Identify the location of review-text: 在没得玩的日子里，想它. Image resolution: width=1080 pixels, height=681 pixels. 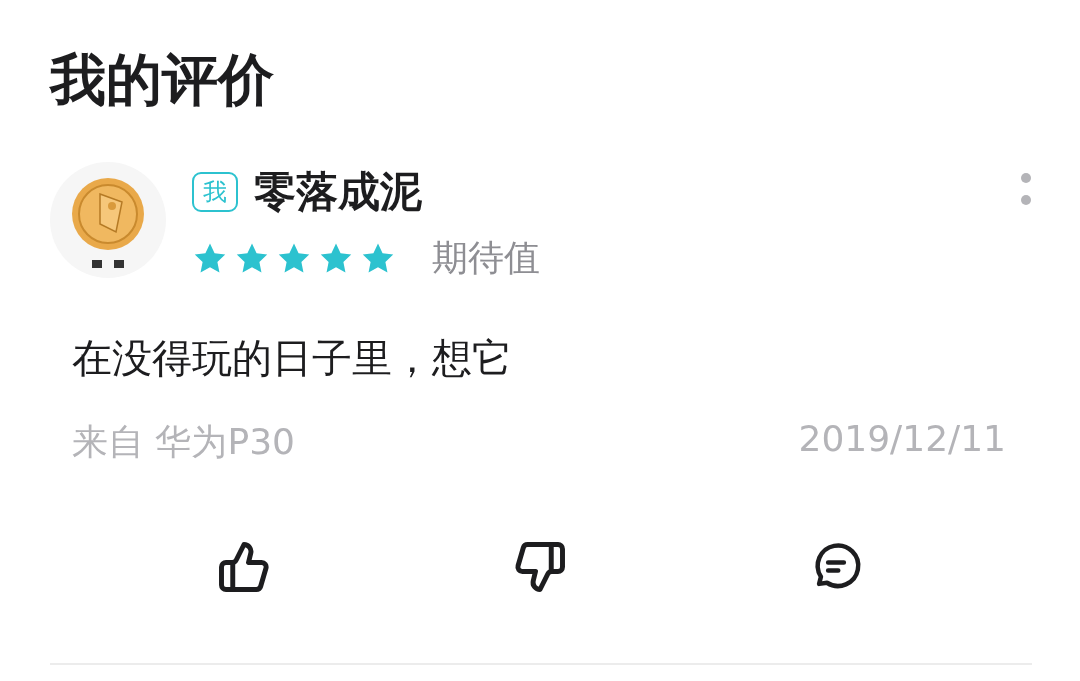
(292, 358).